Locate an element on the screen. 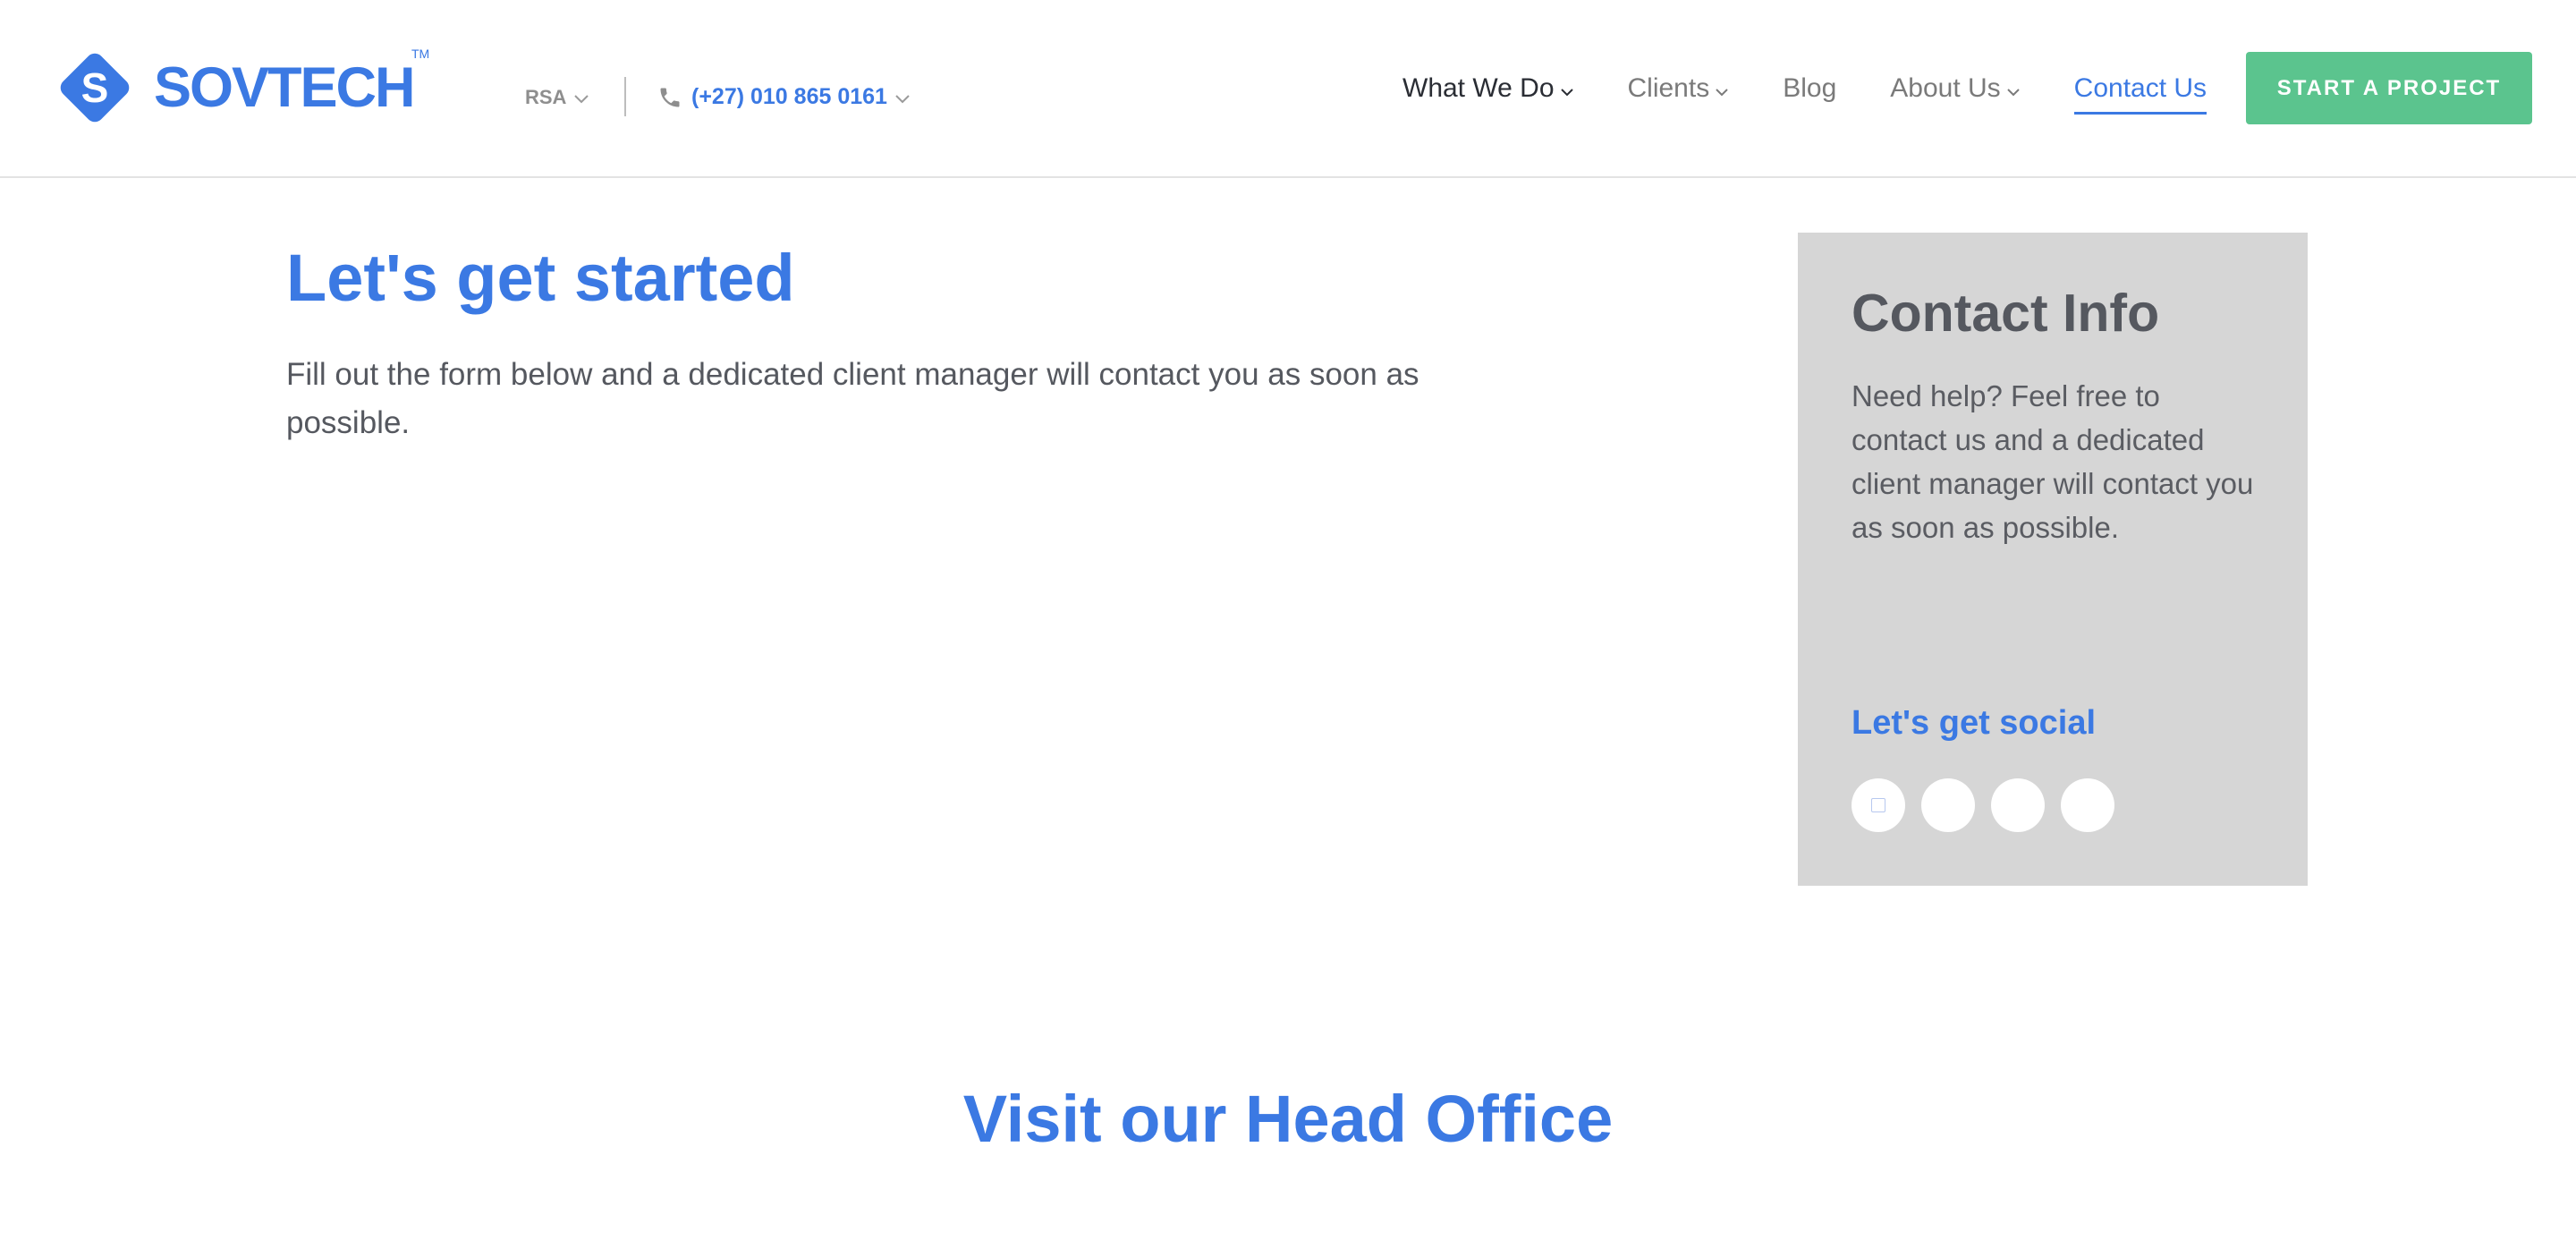 This screenshot has width=2576, height=1249. svg-text: S is located at coordinates (95, 87).